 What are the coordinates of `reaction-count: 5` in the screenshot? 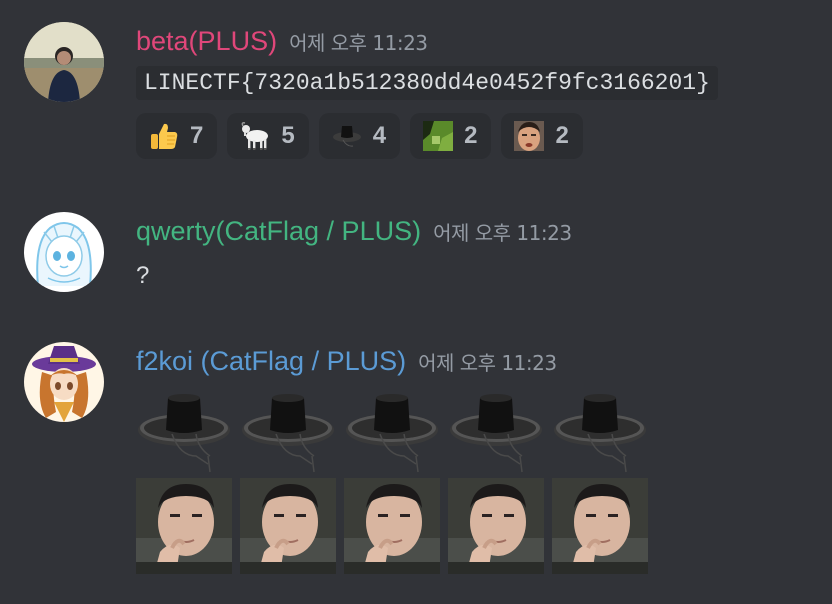 It's located at (288, 135).